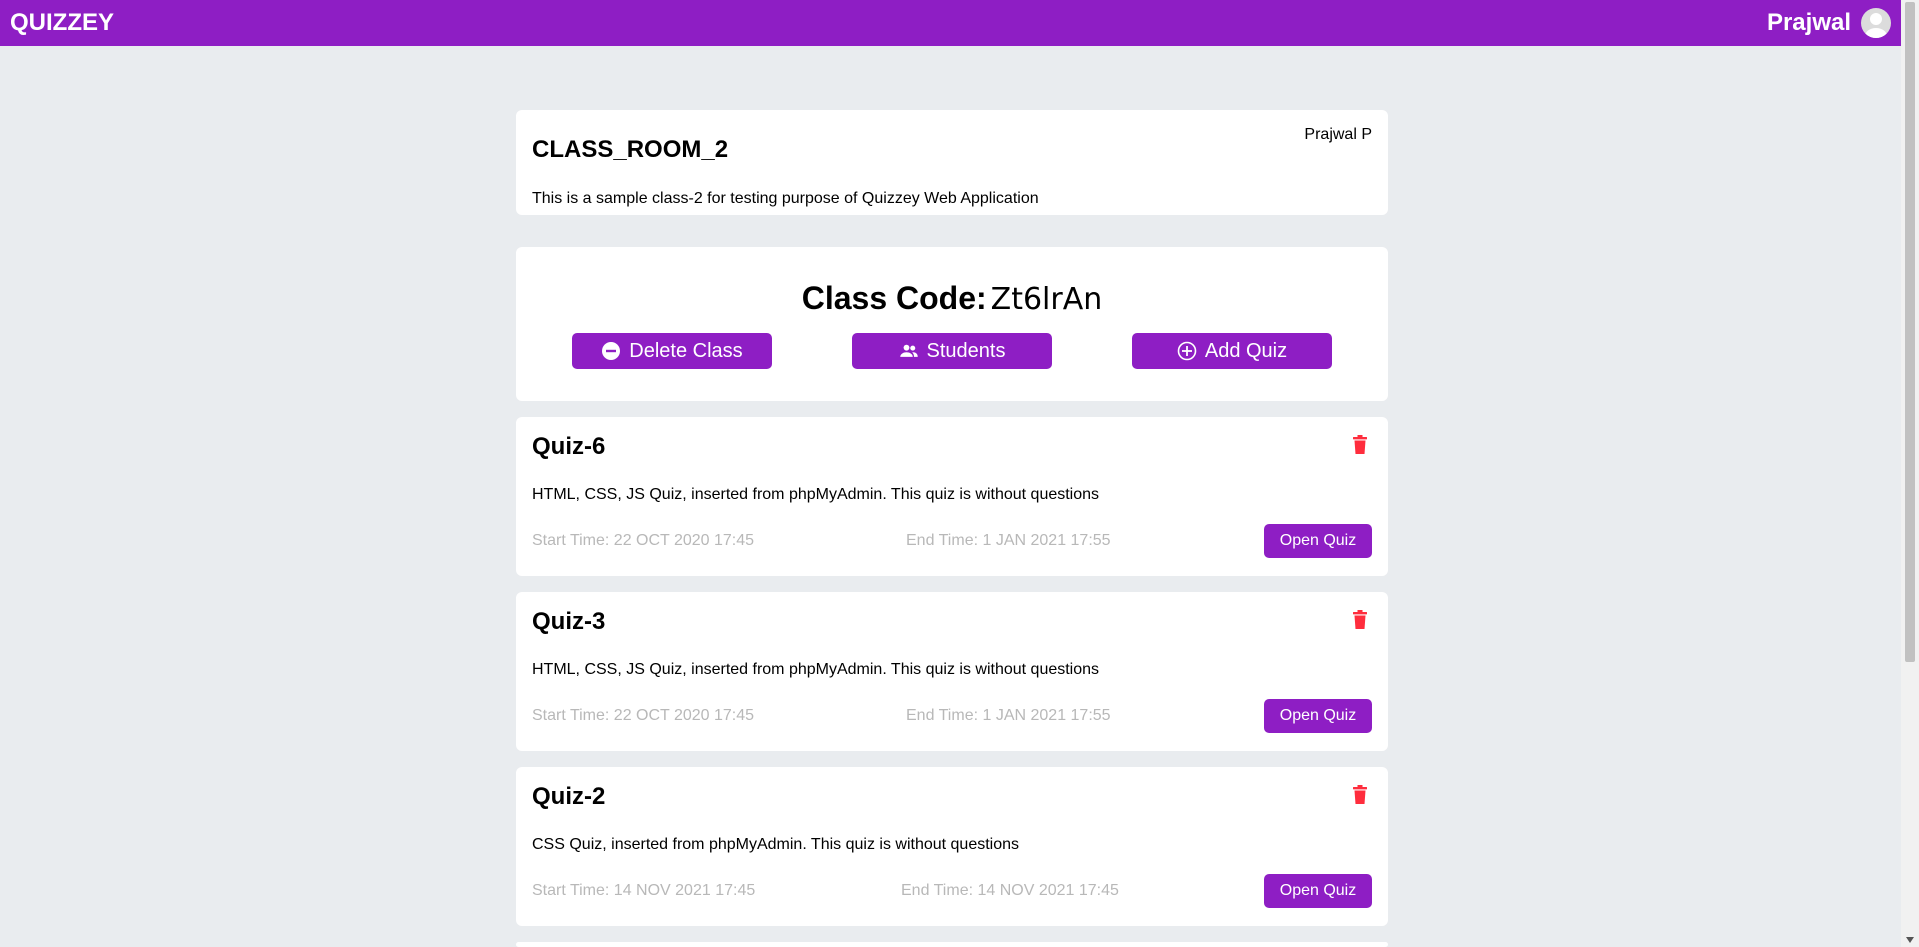 This screenshot has width=1919, height=947. I want to click on delete-class-button: Delete Class, so click(672, 351).